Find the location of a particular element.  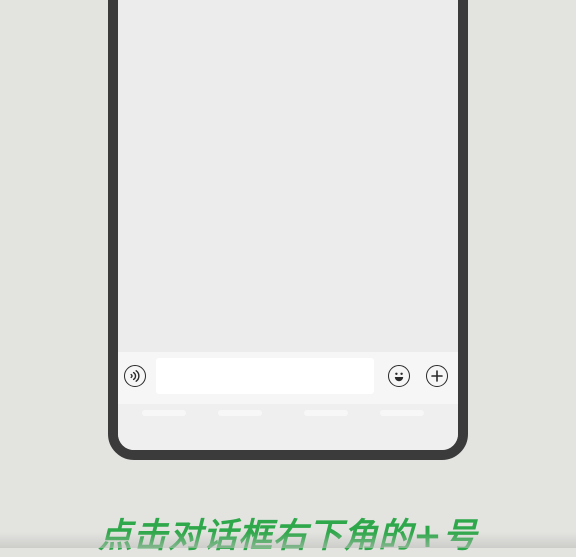

plus-button is located at coordinates (437, 376).